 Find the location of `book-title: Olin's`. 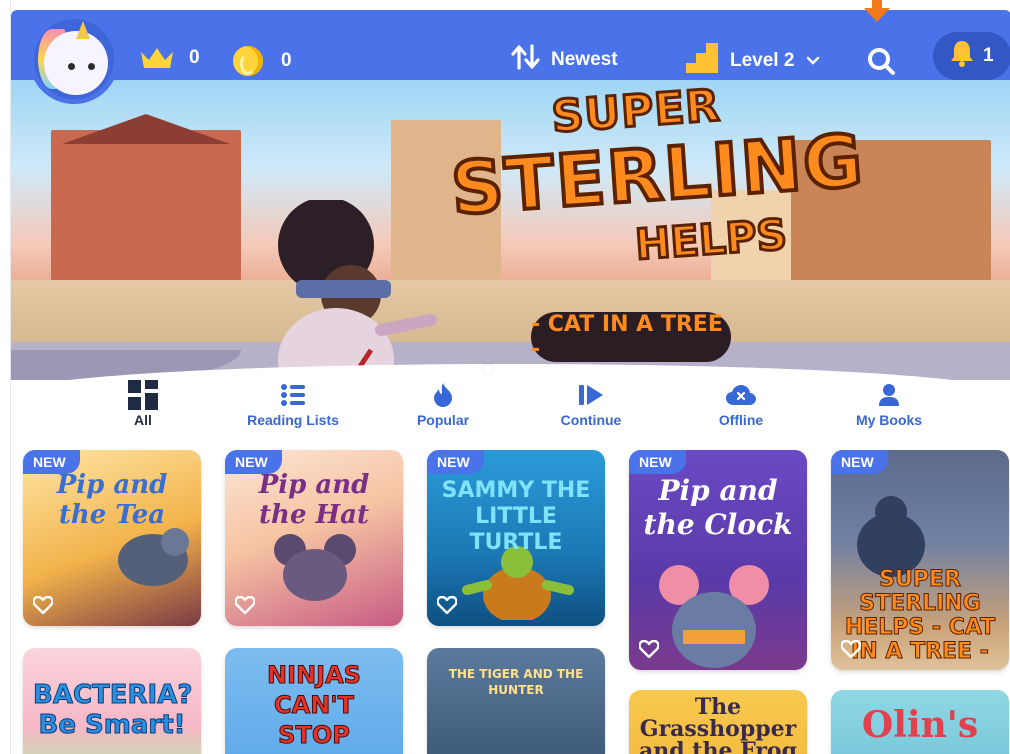

book-title: Olin's is located at coordinates (920, 725).